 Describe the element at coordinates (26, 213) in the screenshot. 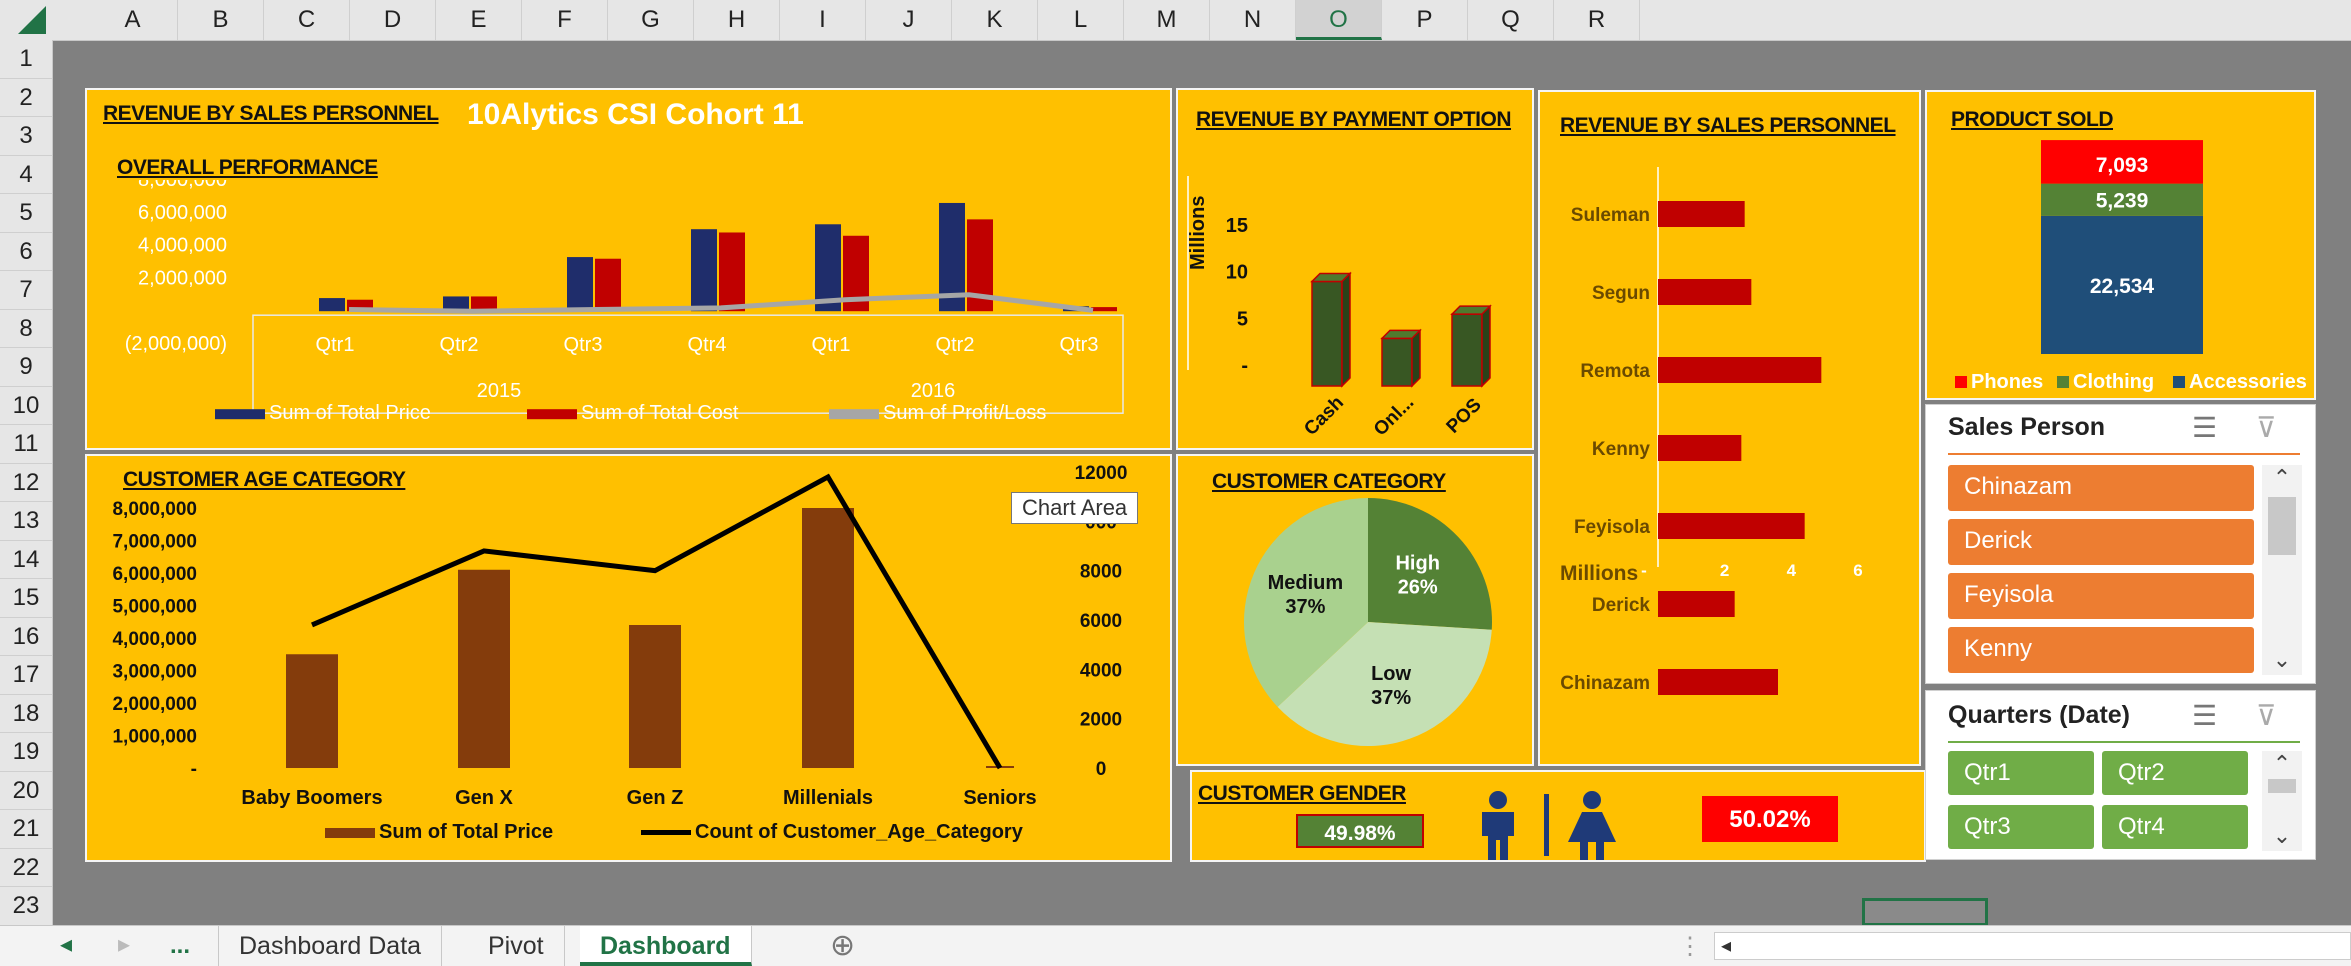

I see `row-header-5: 5` at that location.